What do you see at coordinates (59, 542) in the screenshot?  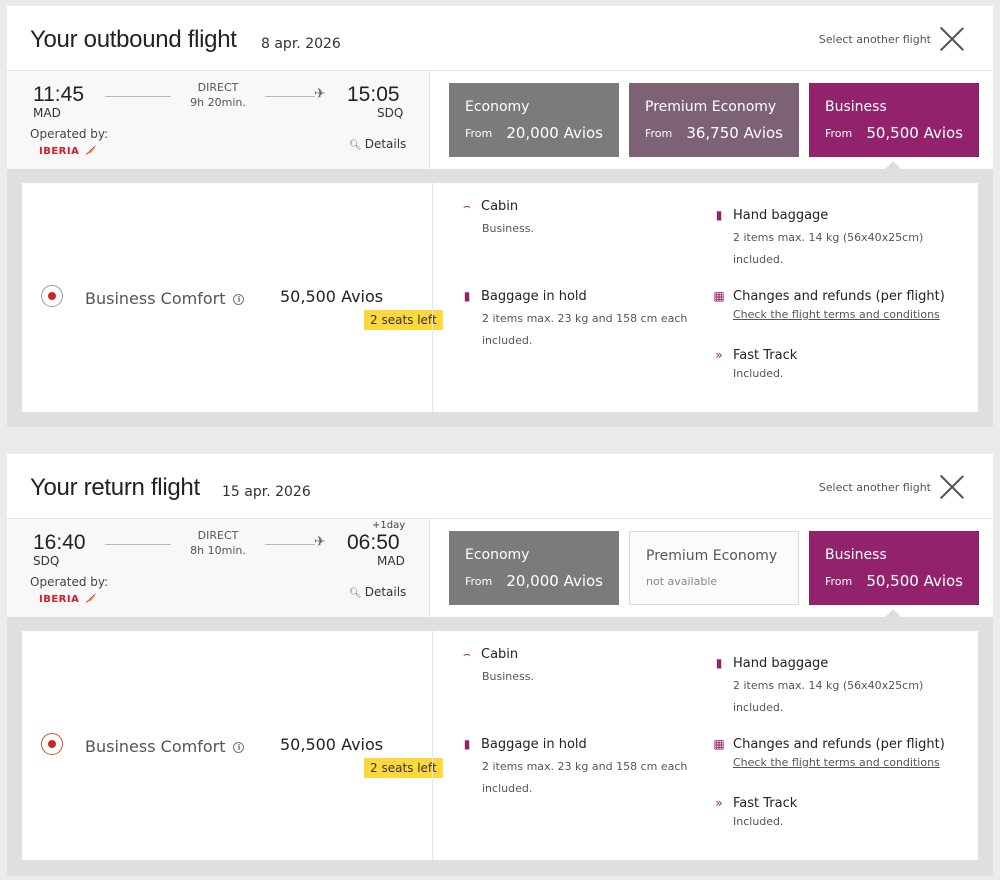 I see `departure-time: 16:40` at bounding box center [59, 542].